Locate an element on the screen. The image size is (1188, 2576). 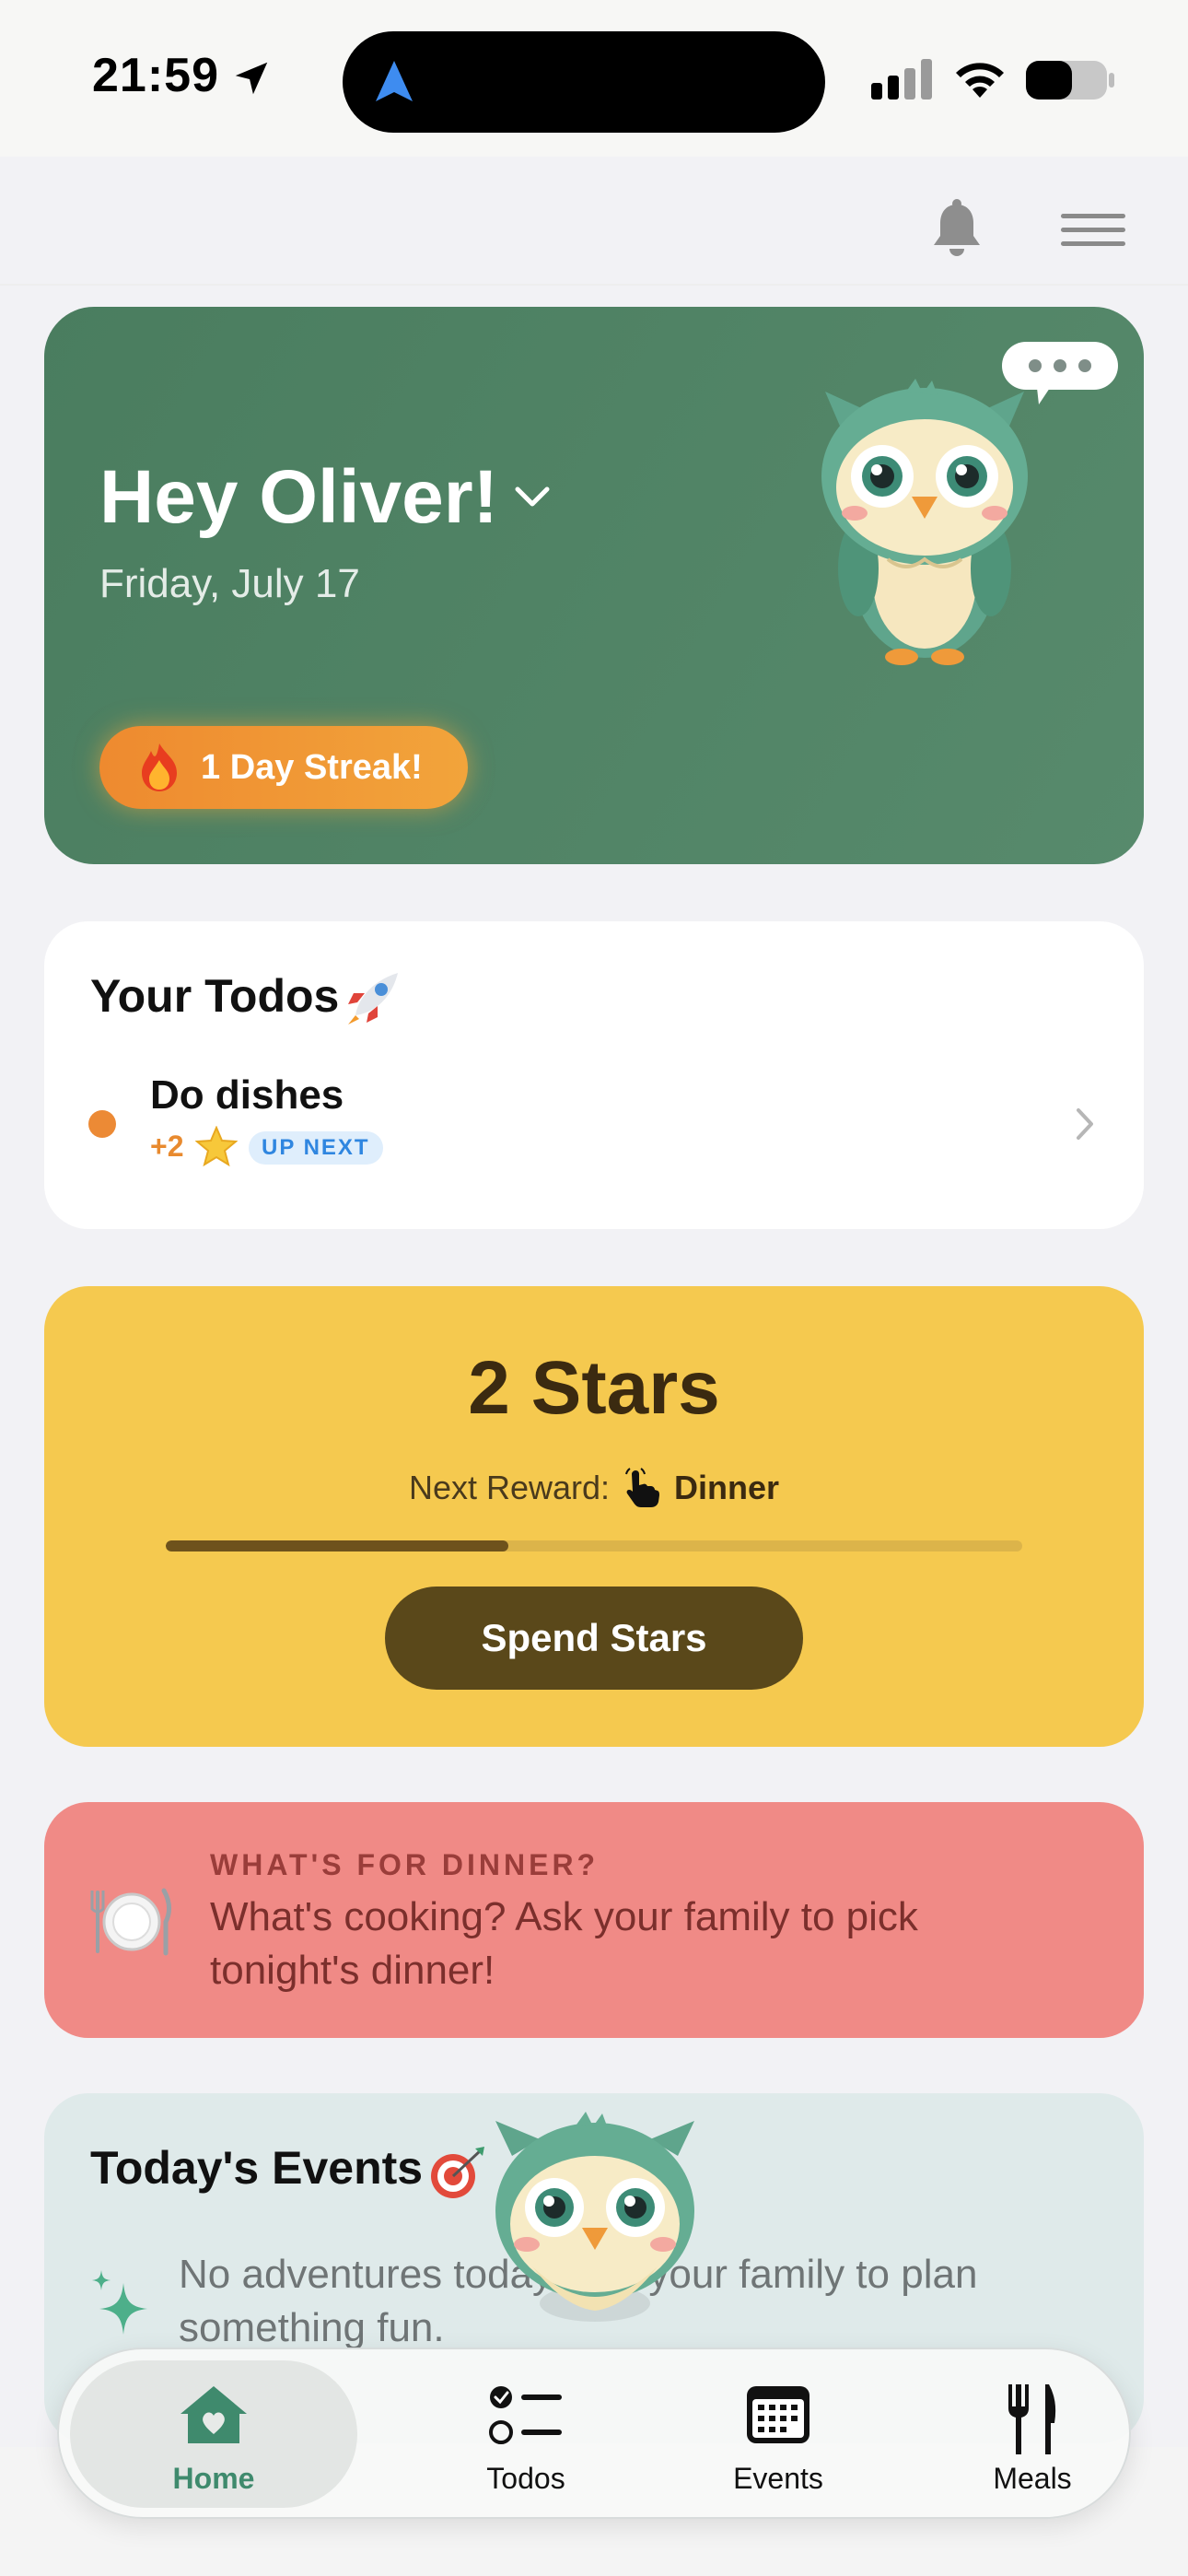
plate-utensils-icon is located at coordinates (130, 1922).